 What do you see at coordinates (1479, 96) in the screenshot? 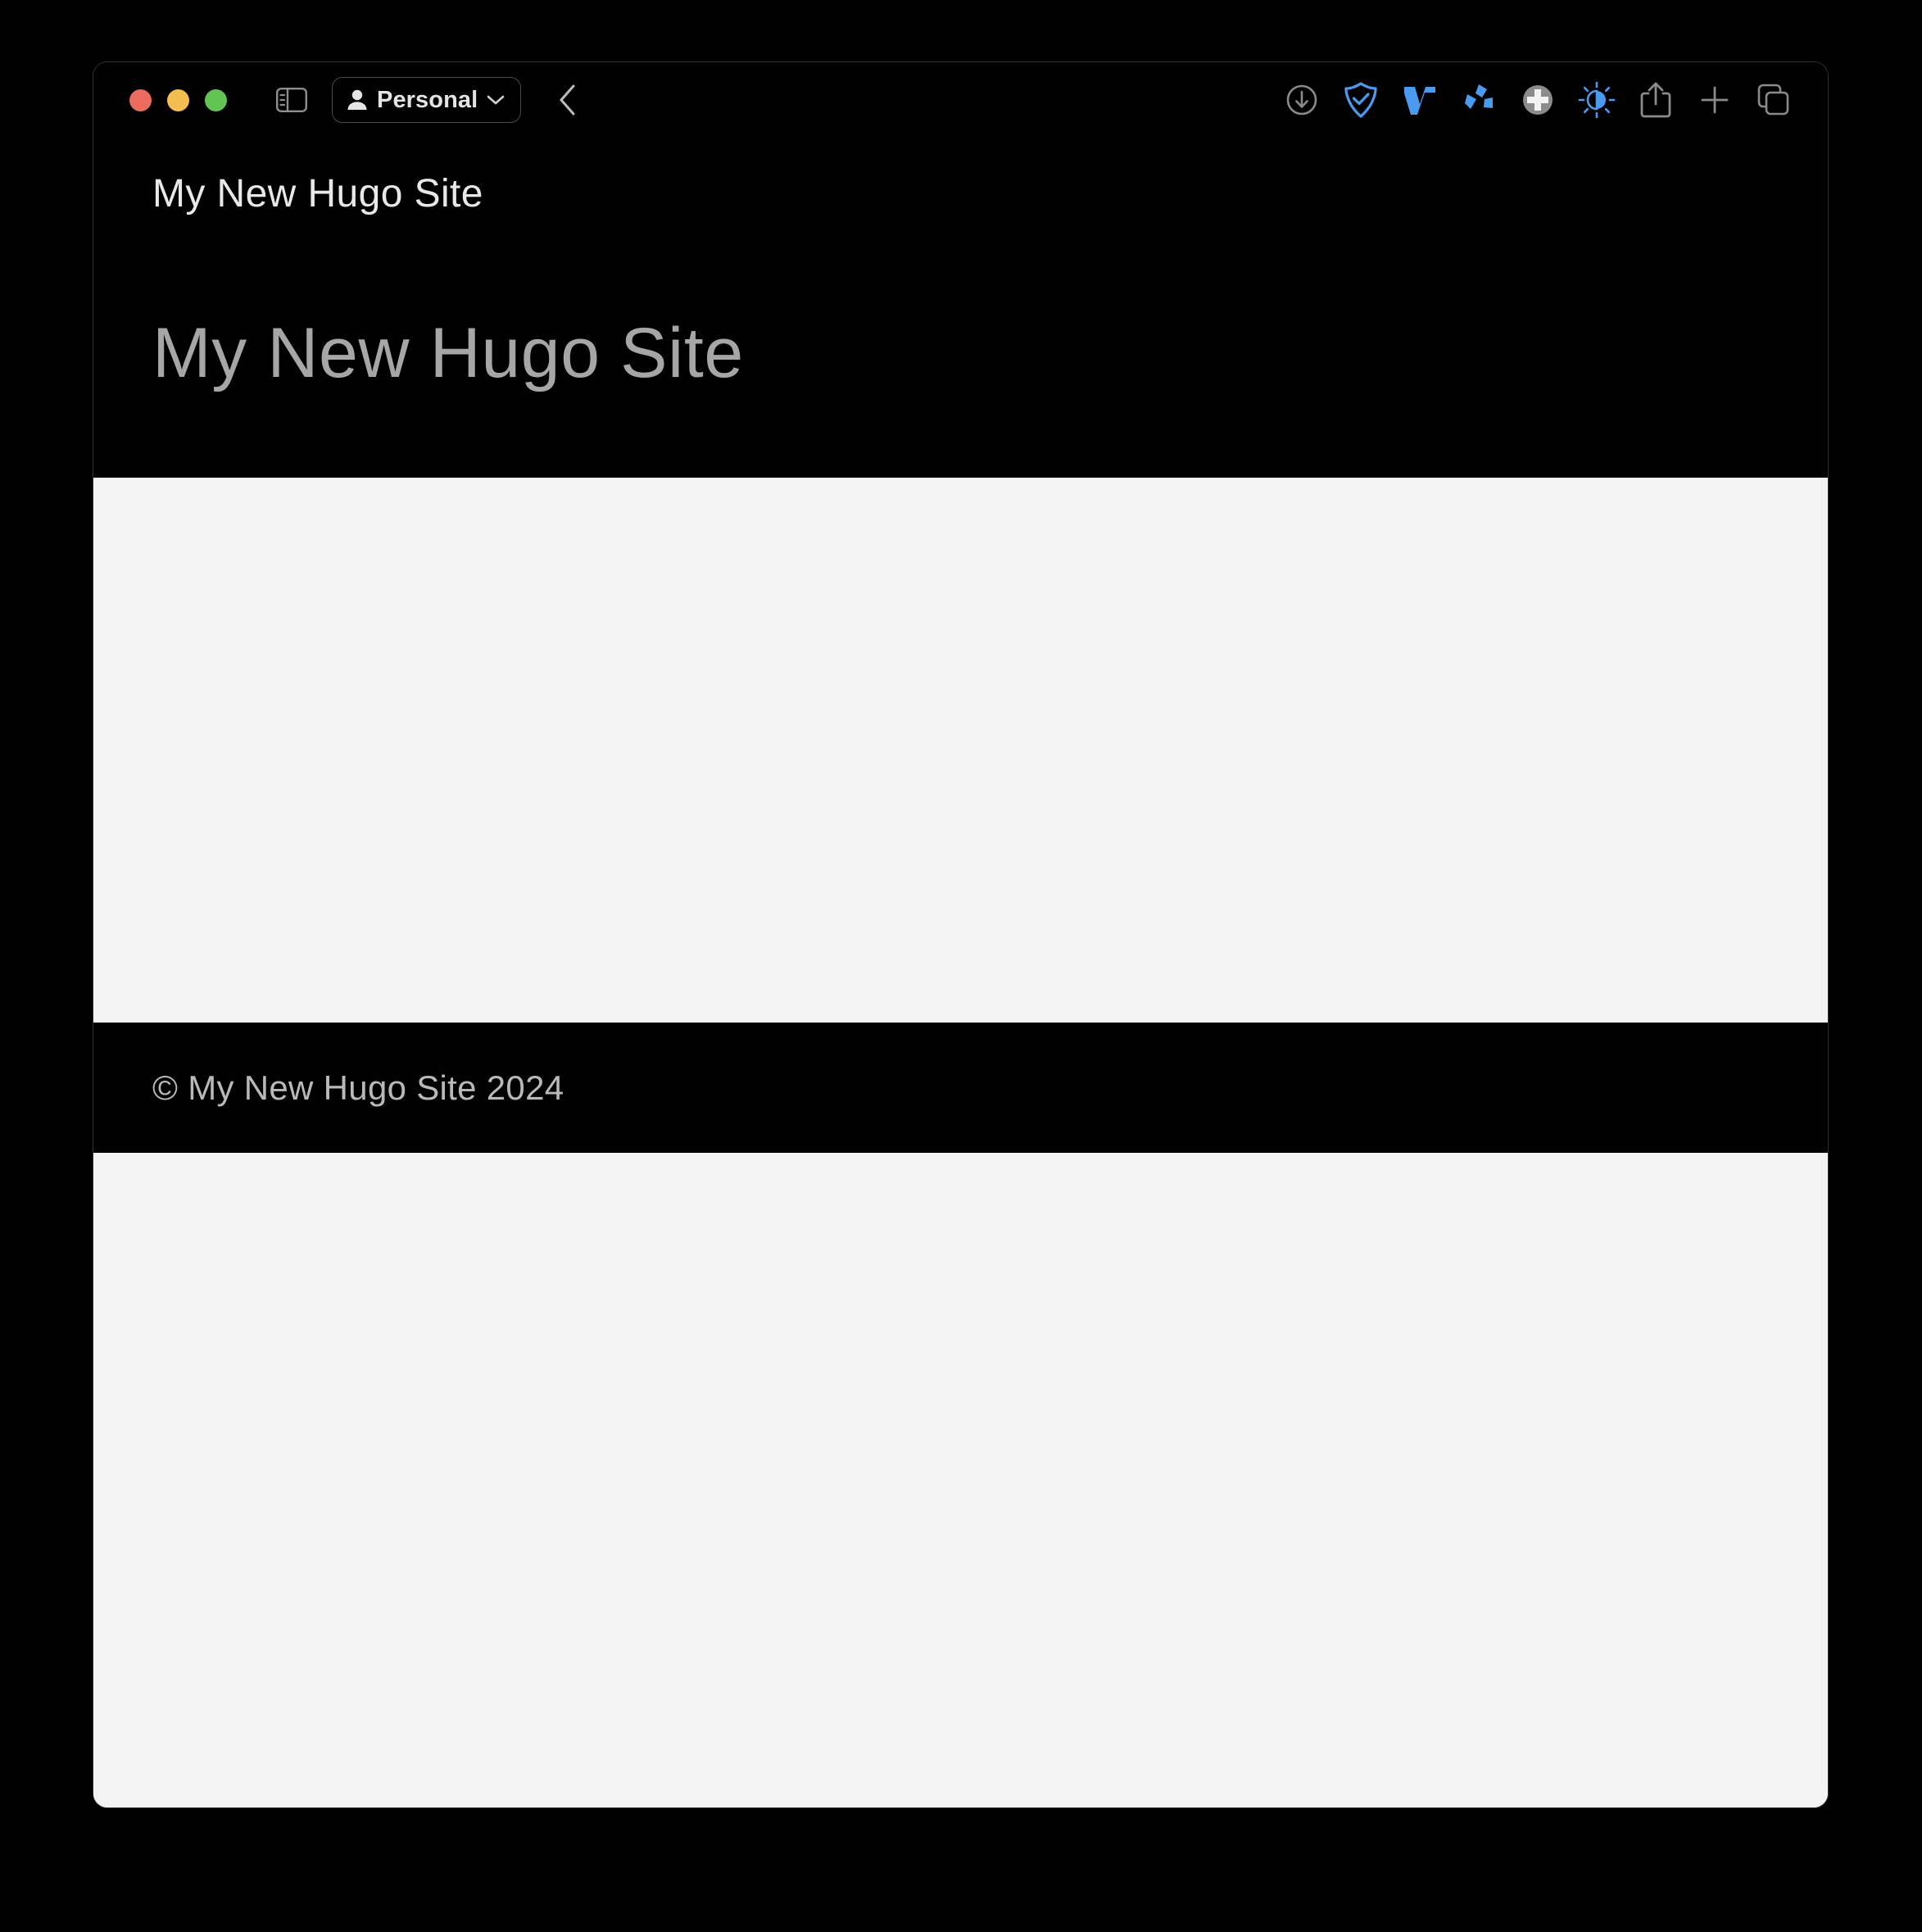
I see `recycle-arrows-icon` at bounding box center [1479, 96].